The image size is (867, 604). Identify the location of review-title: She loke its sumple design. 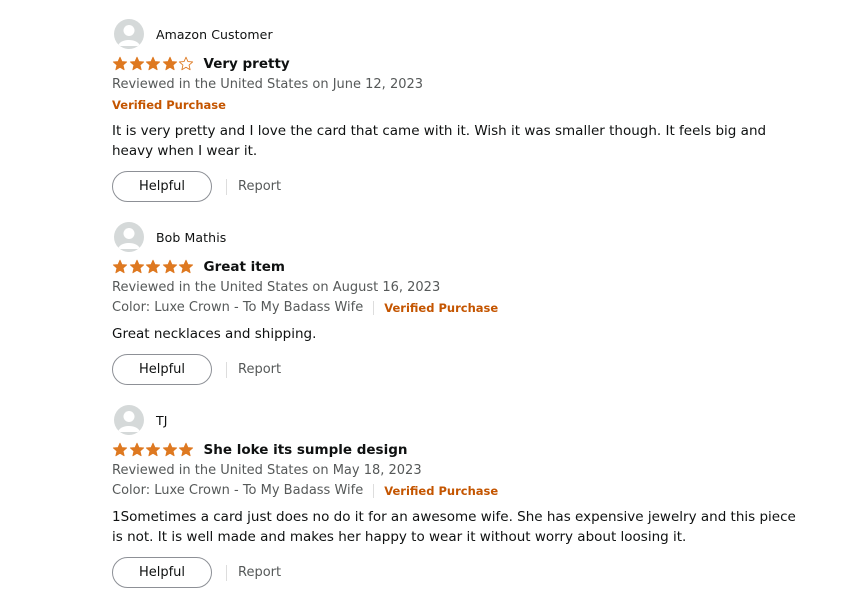
(306, 450).